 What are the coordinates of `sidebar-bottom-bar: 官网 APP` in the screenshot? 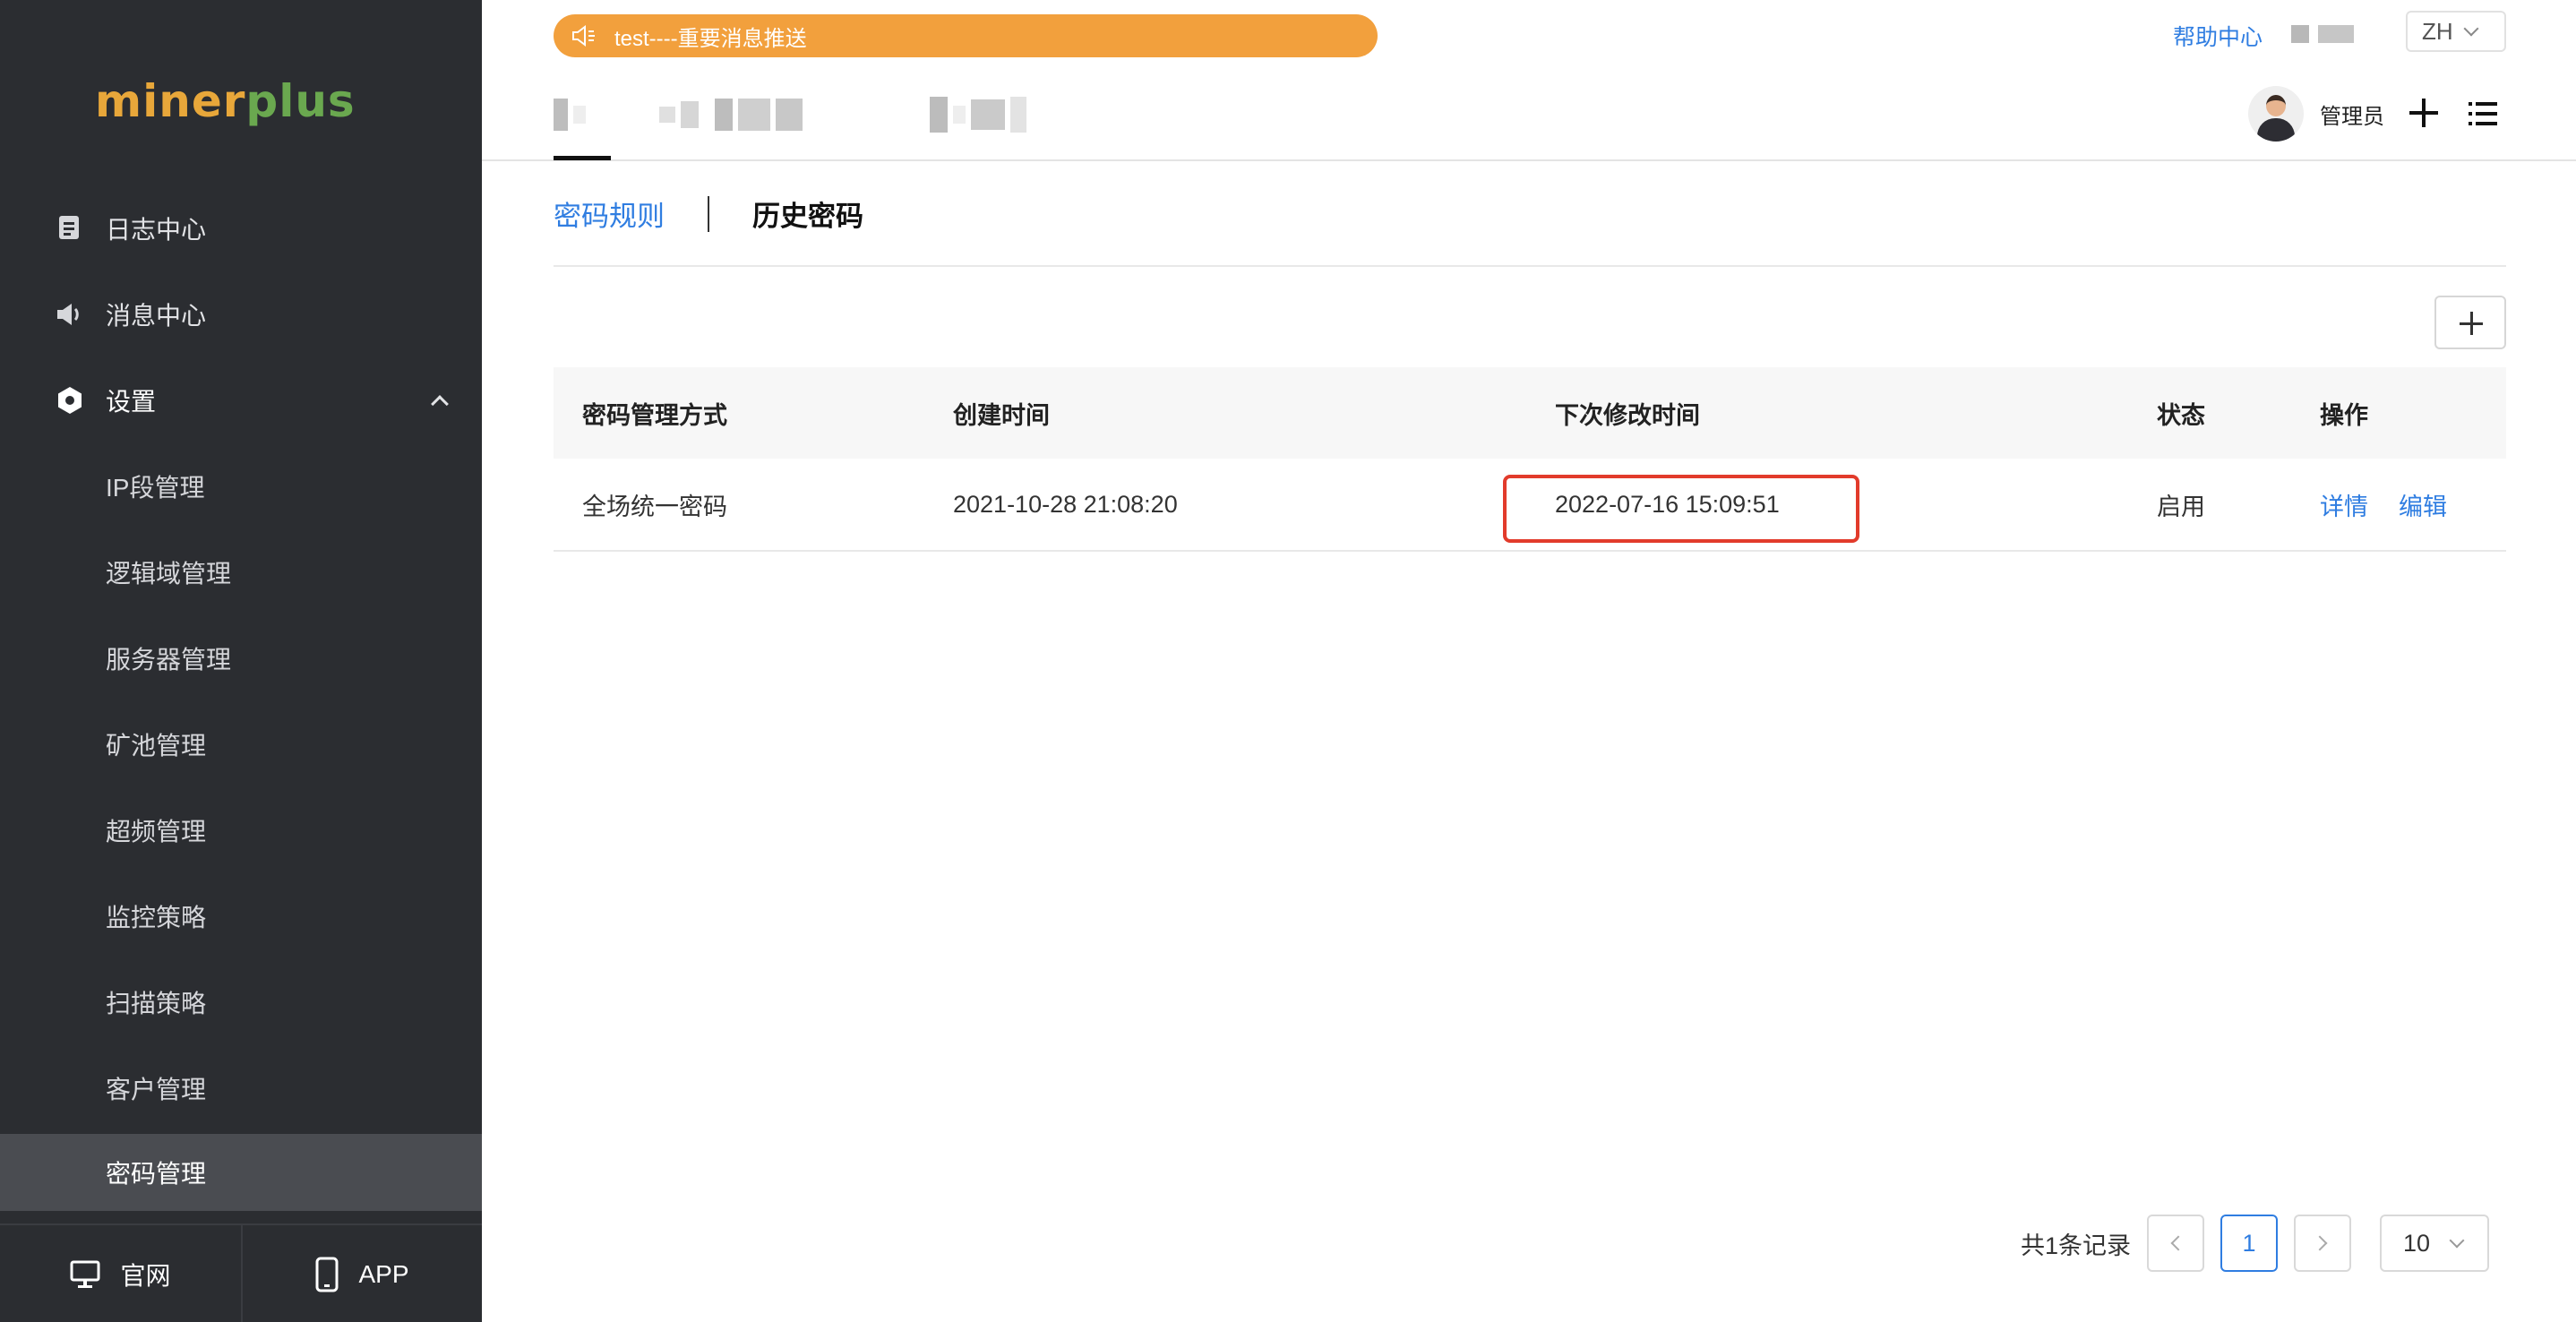 It's located at (241, 1273).